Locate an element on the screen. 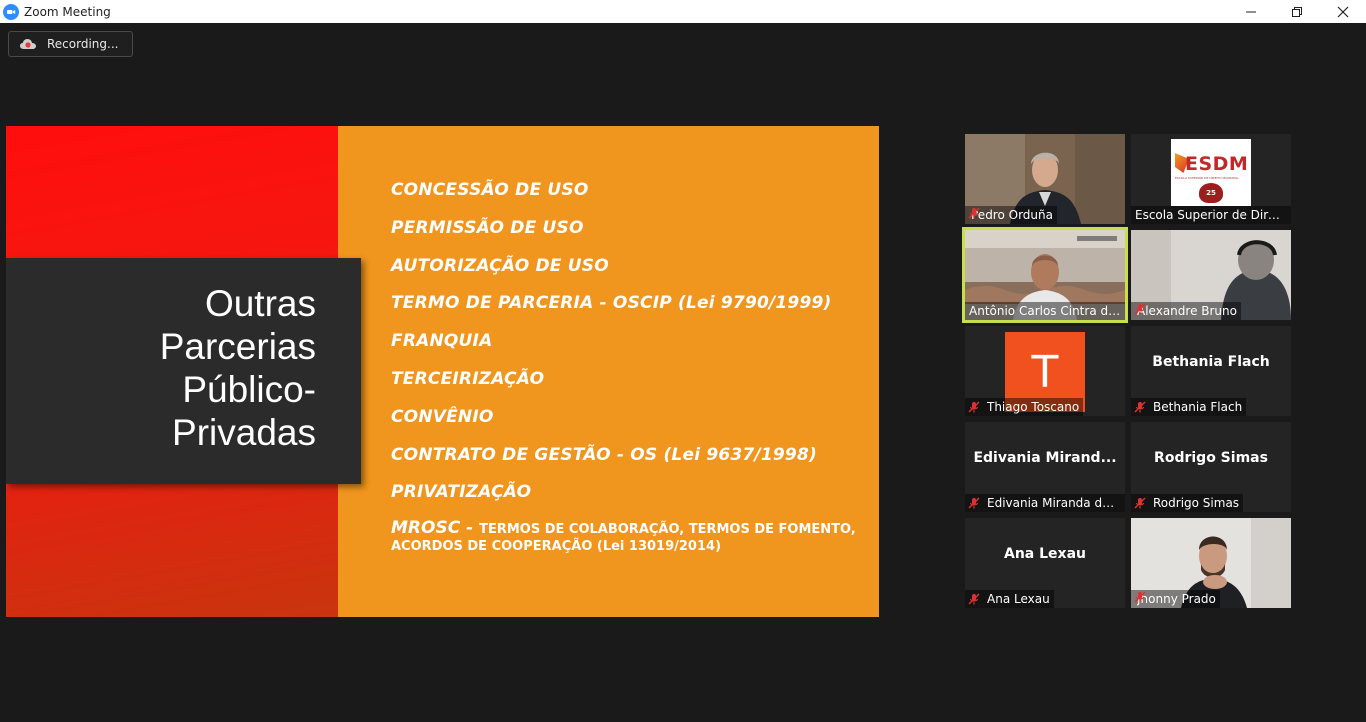 The image size is (1366, 722). participant-name: Jhonny Prado is located at coordinates (1176, 599).